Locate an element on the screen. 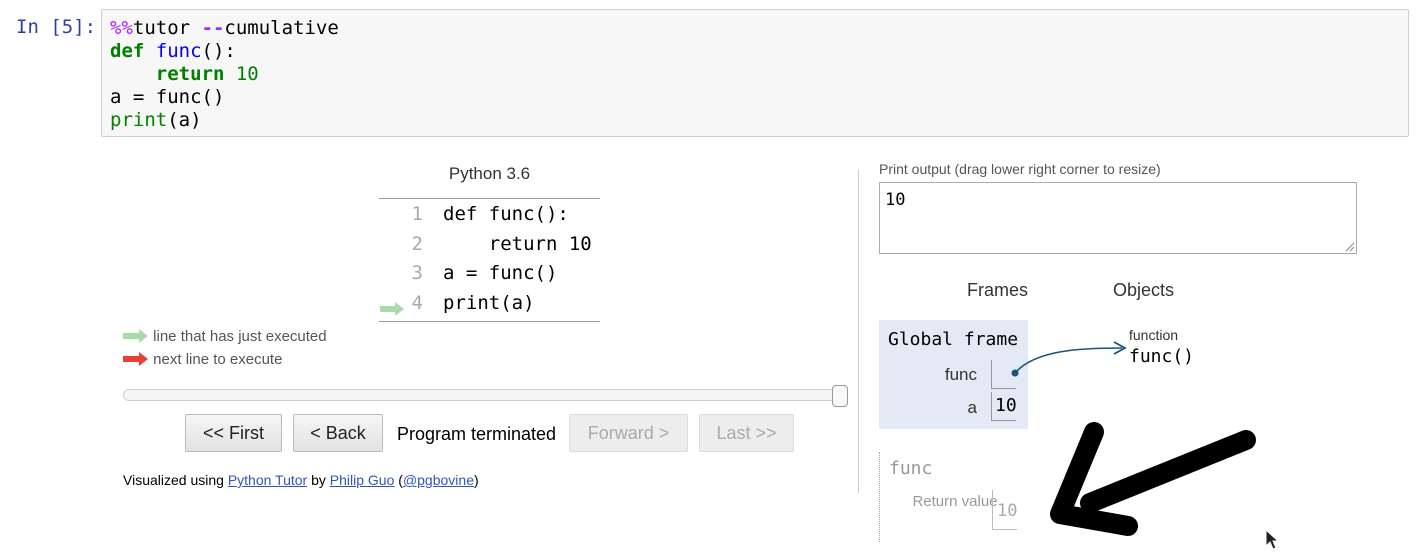 This screenshot has height=554, width=1418. credit-open-paren: ( is located at coordinates (398, 480).